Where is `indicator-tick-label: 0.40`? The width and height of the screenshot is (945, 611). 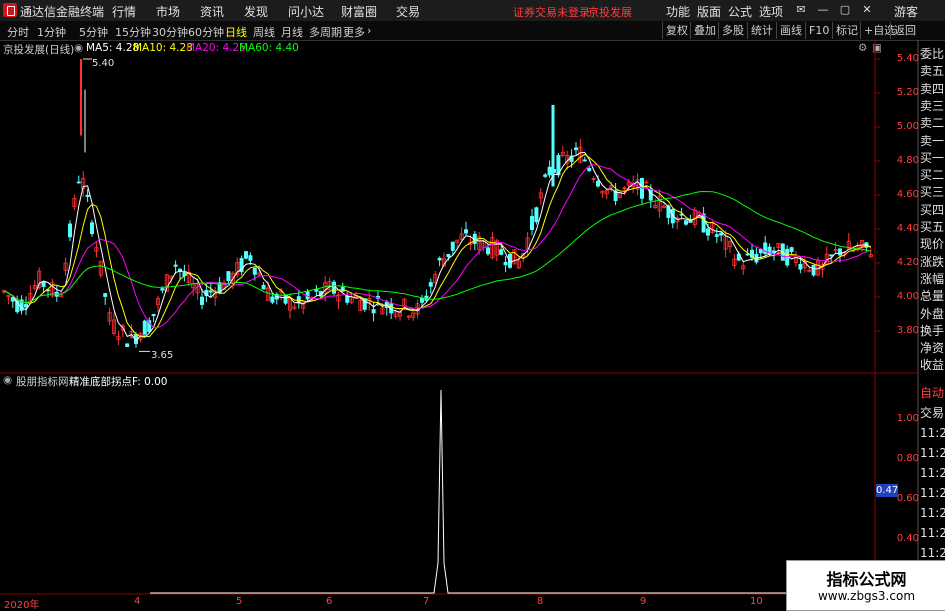
indicator-tick-label: 0.40 is located at coordinates (907, 538).